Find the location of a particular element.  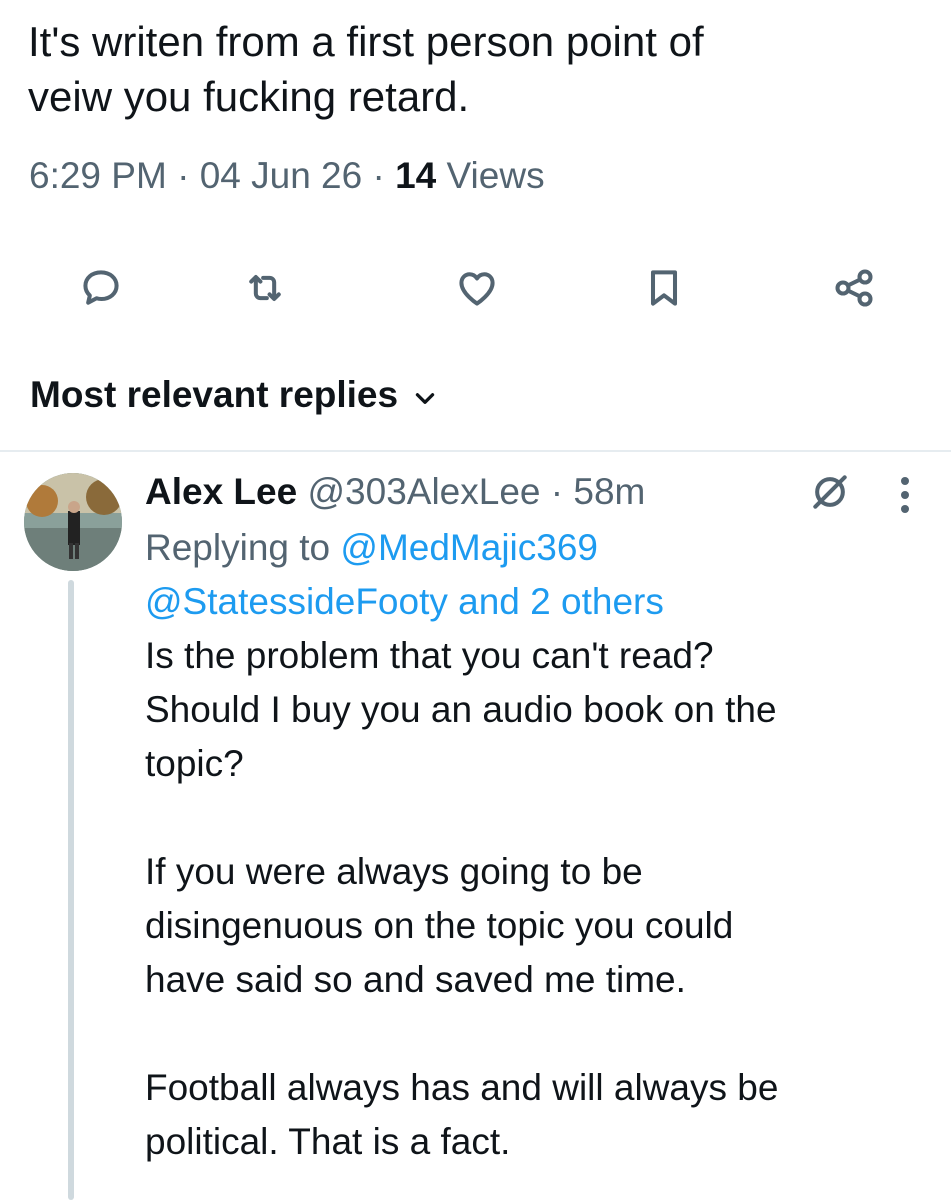

divider is located at coordinates (475, 451).